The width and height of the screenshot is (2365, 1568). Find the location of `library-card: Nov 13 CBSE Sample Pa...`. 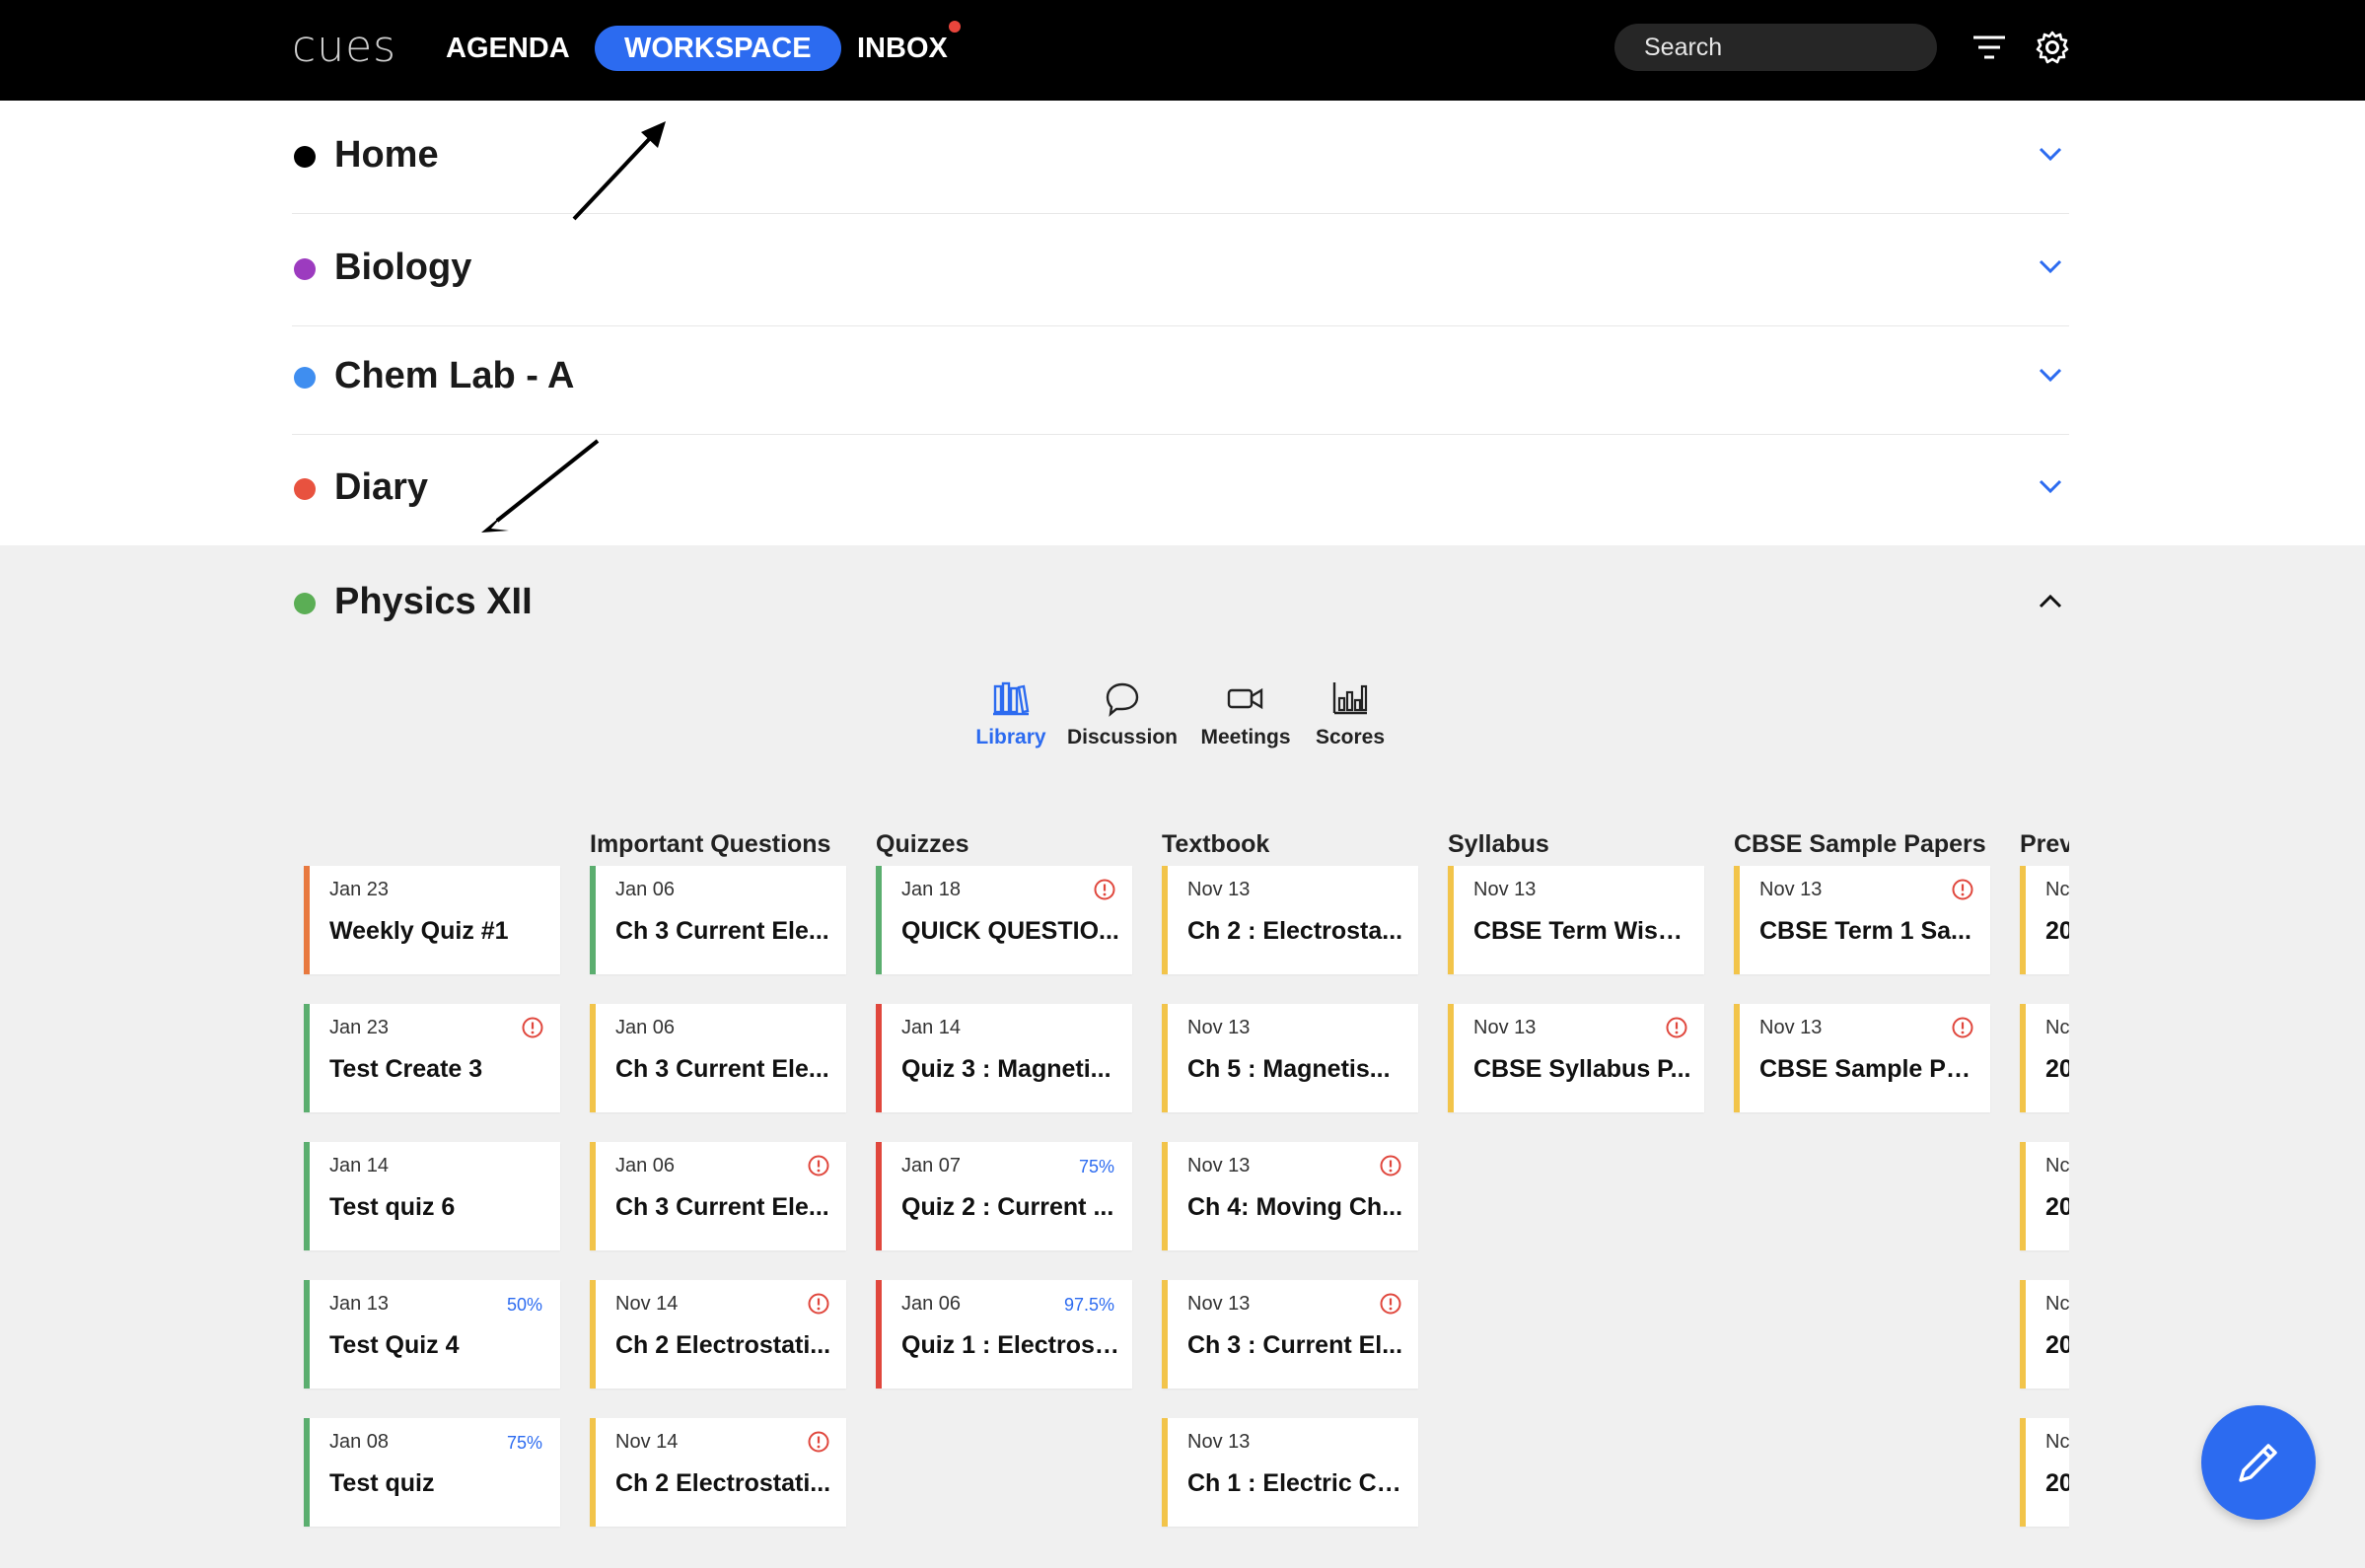

library-card: Nov 13 CBSE Sample Pa... is located at coordinates (1862, 1058).